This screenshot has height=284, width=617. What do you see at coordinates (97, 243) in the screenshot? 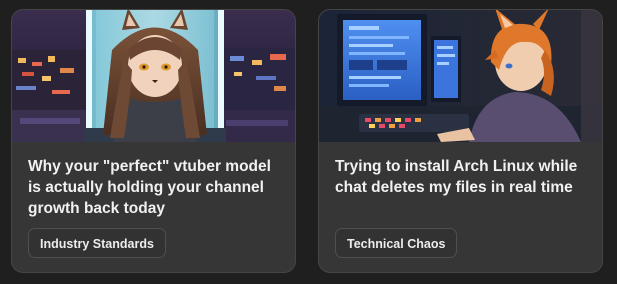
I see `category-tag: Industry Standards` at bounding box center [97, 243].